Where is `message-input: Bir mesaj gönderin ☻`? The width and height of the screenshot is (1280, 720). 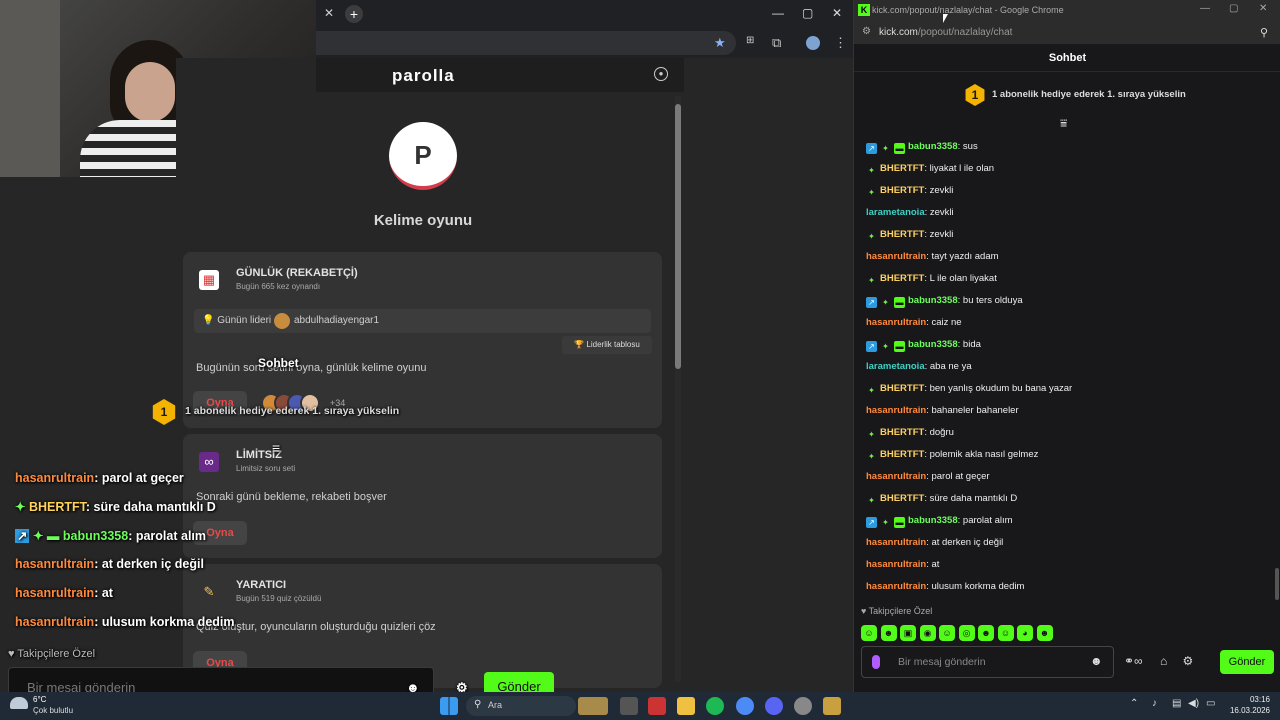 message-input: Bir mesaj gönderin ☻ is located at coordinates (987, 662).